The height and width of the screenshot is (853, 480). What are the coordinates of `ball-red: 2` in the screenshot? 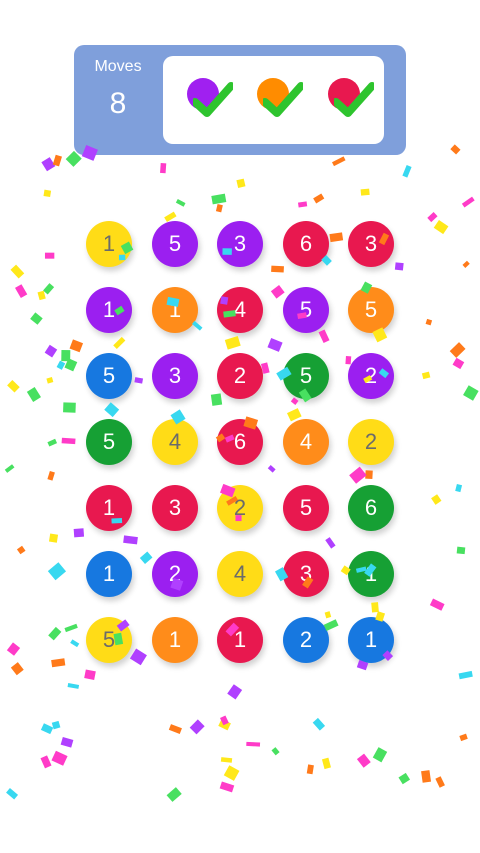 It's located at (240, 376).